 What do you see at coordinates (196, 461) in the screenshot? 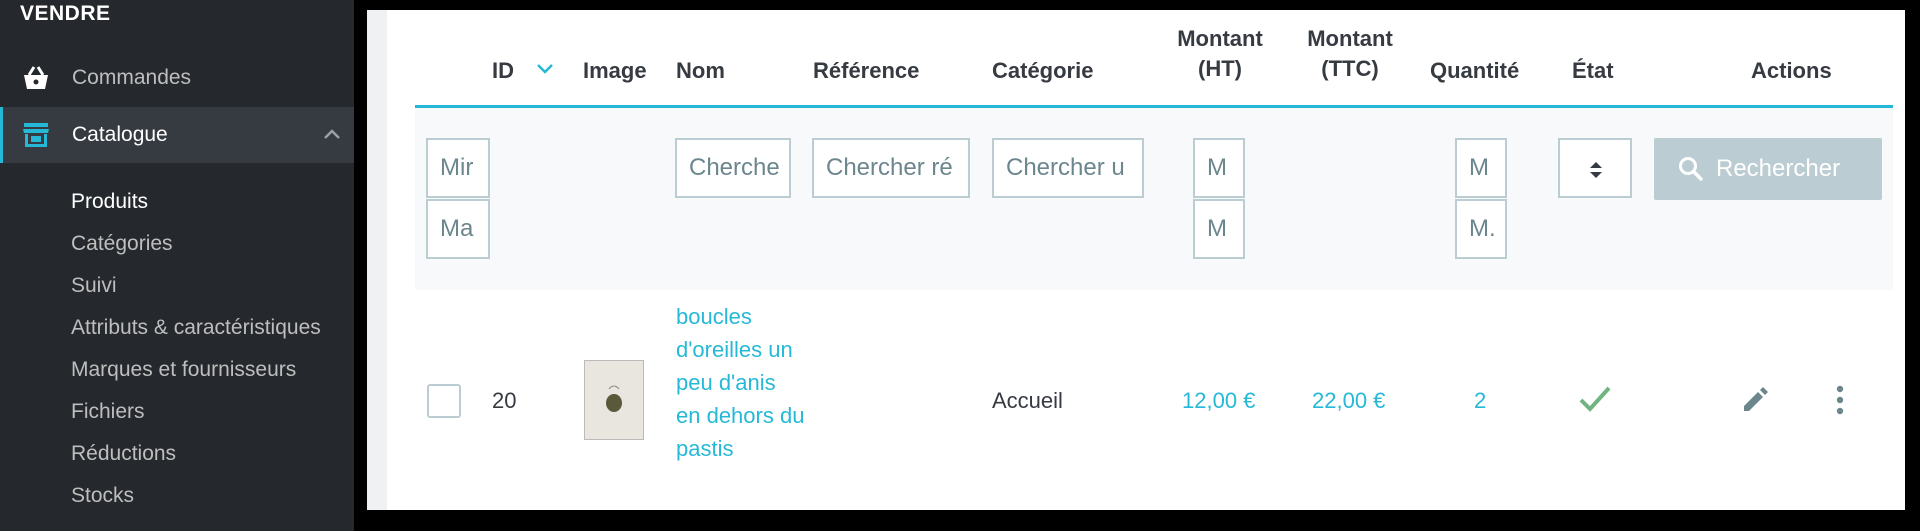
I see `subnav-item-reductions: Réductions` at bounding box center [196, 461].